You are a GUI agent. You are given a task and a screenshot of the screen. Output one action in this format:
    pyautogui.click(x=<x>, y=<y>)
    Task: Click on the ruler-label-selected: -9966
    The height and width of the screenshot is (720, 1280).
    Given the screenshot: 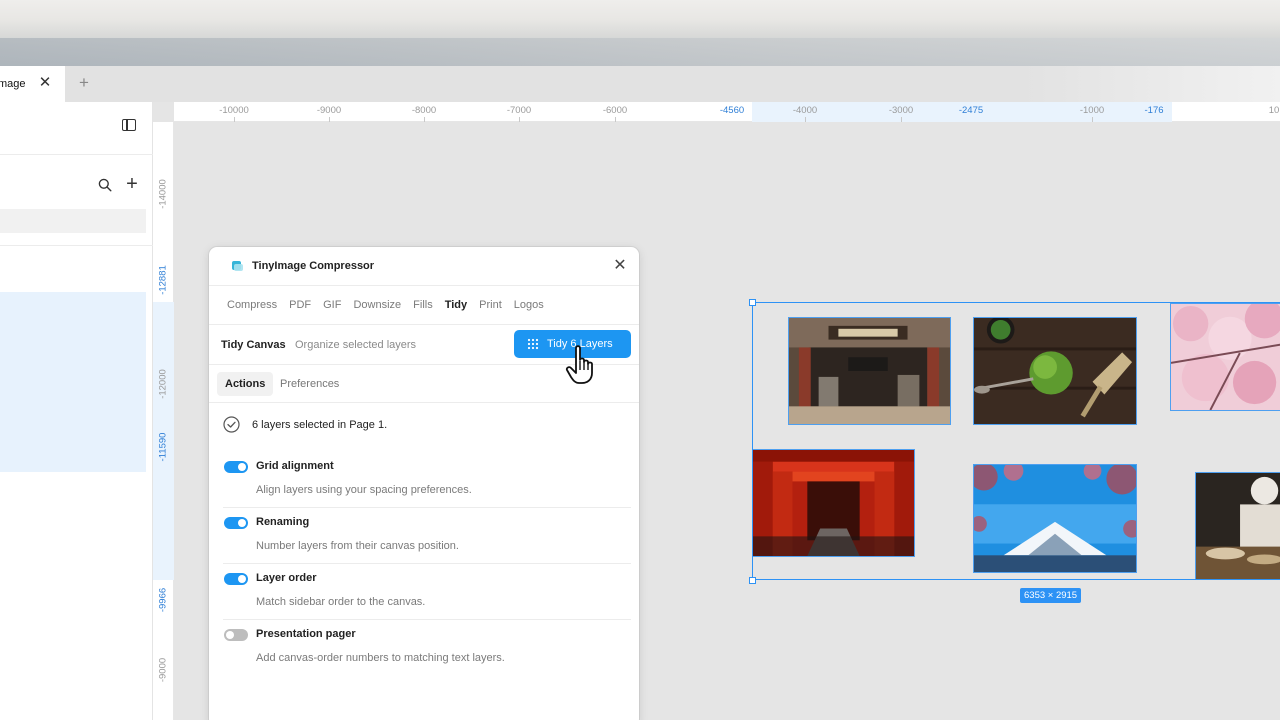 What is the action you would take?
    pyautogui.click(x=163, y=600)
    